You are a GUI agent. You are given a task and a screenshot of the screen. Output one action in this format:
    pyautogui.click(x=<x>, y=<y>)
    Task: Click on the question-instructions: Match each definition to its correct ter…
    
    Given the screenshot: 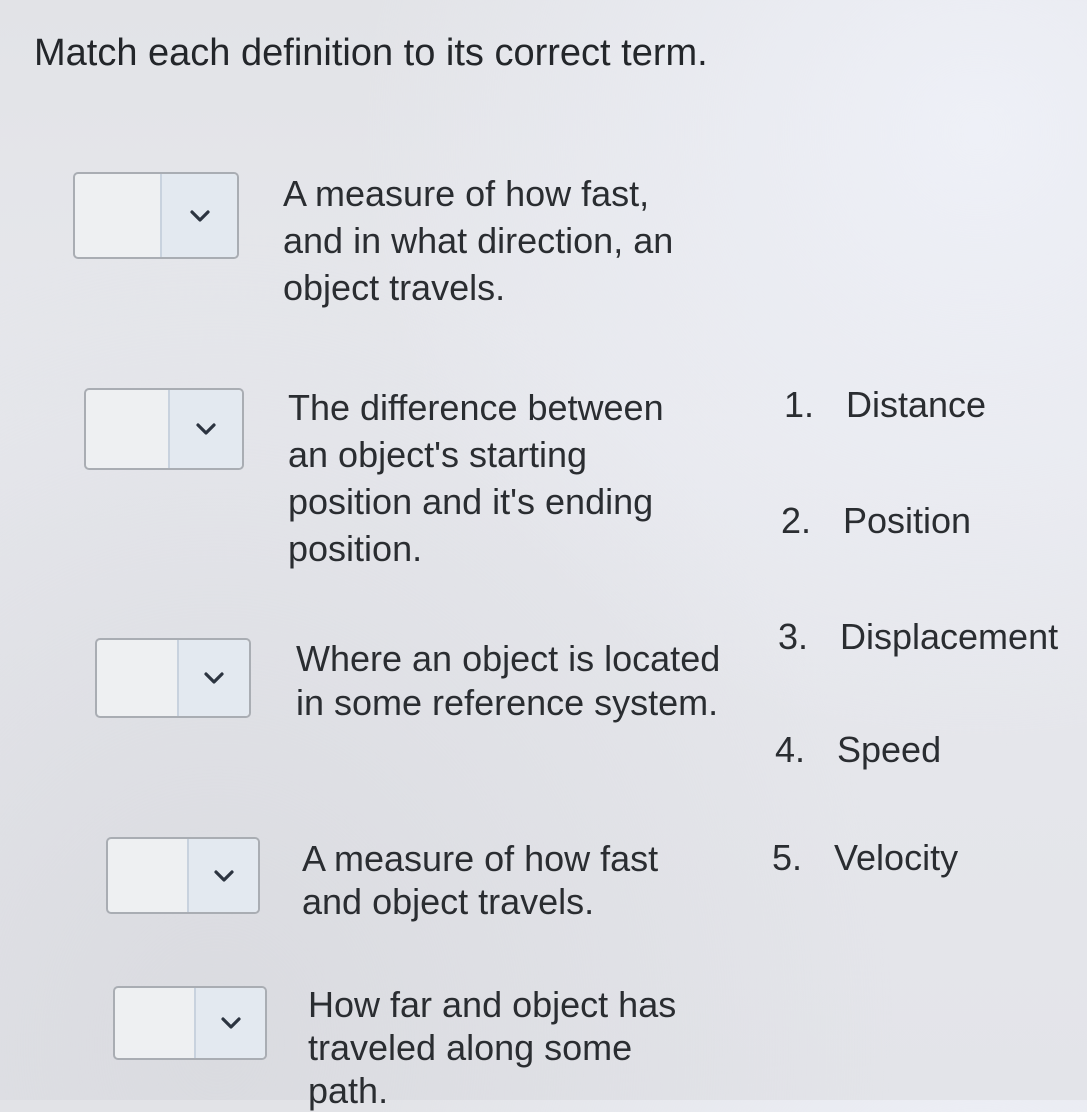 What is the action you would take?
    pyautogui.click(x=371, y=53)
    